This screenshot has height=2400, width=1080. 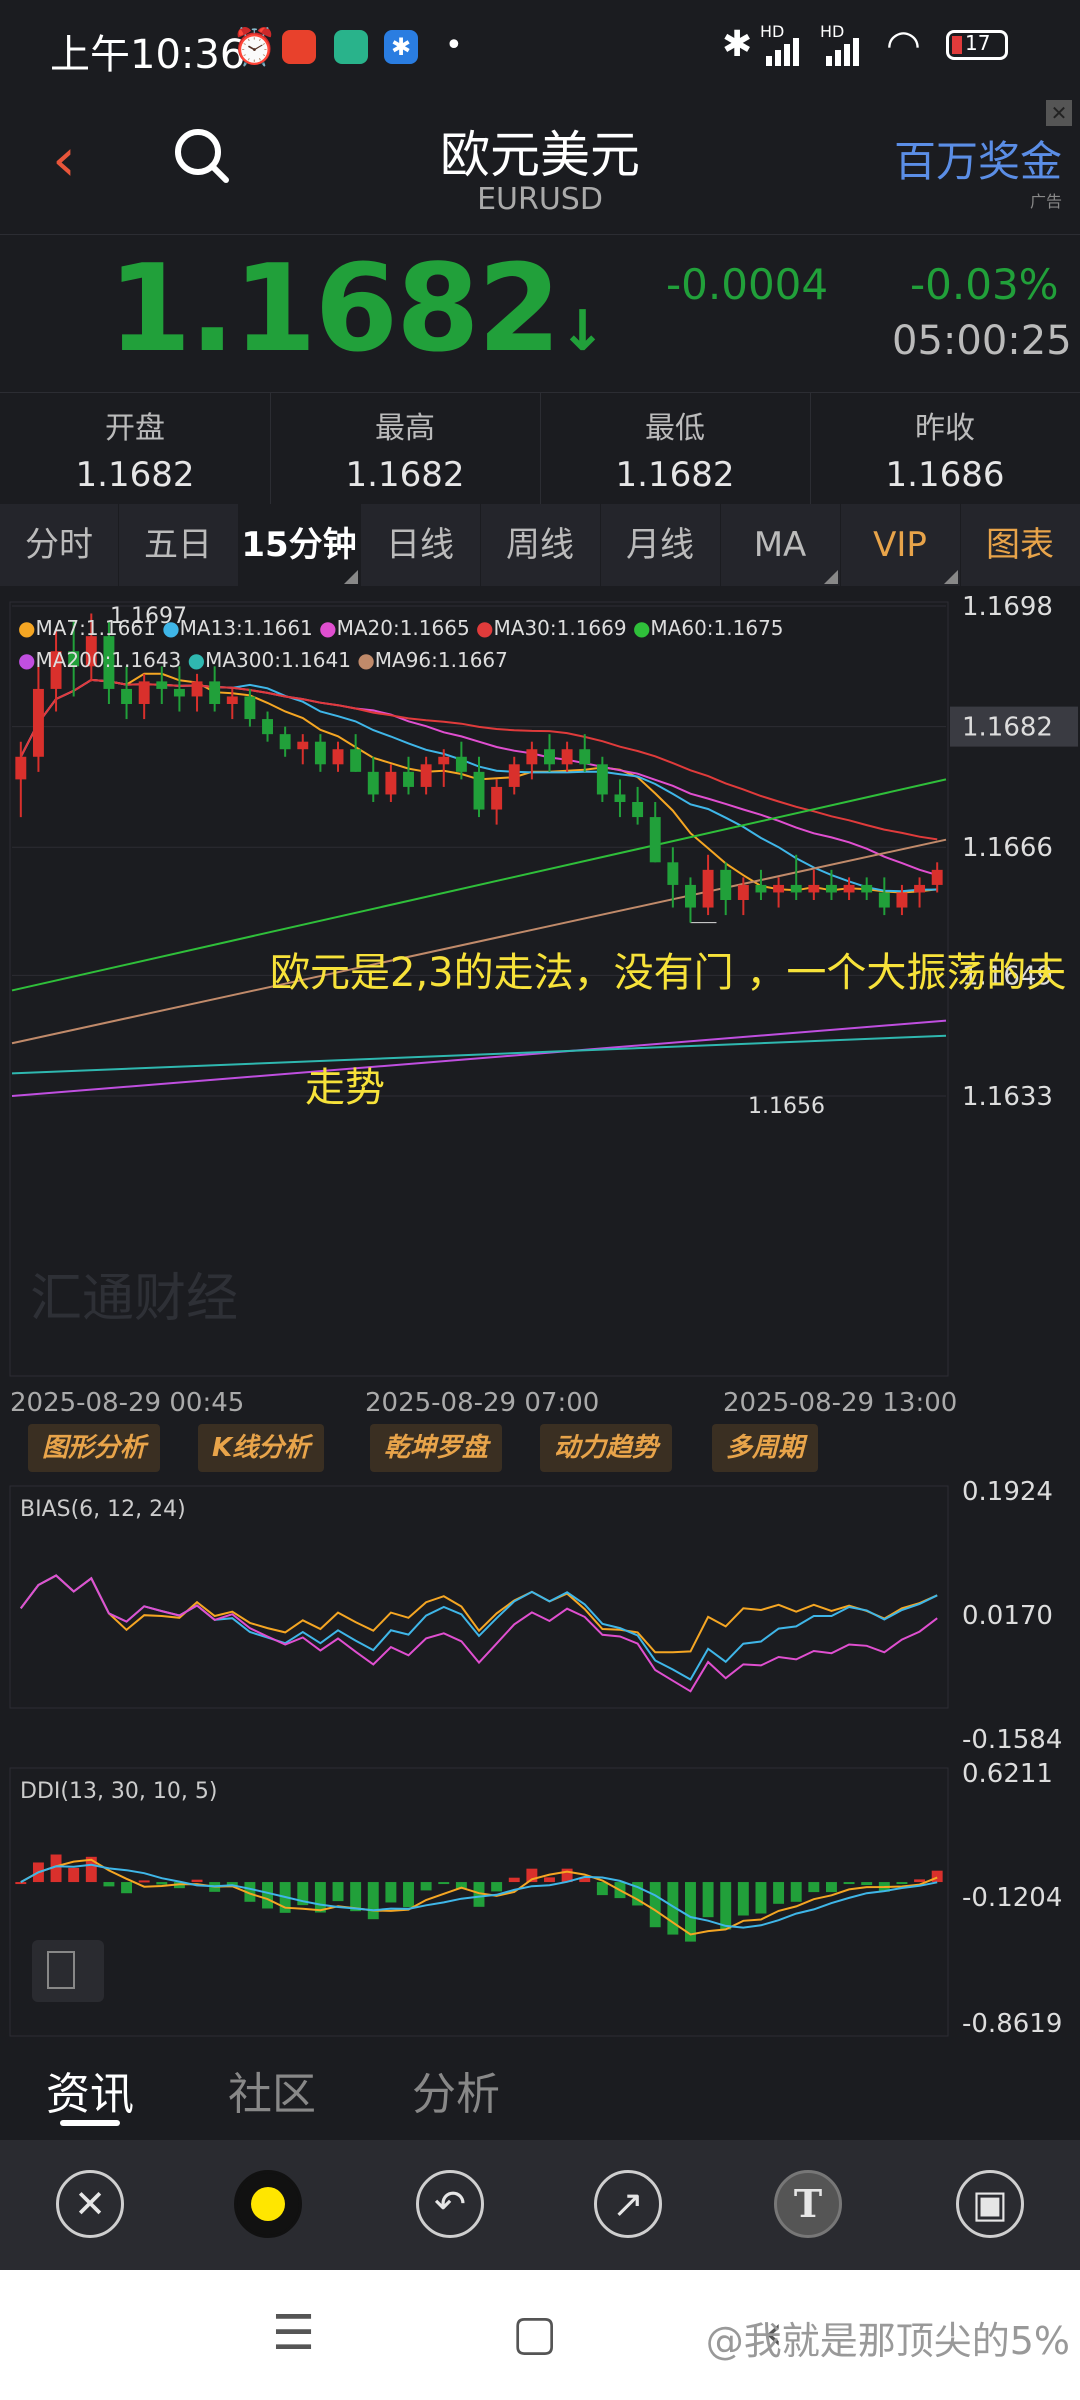 What do you see at coordinates (90, 2090) in the screenshot?
I see `tab-news: 资讯` at bounding box center [90, 2090].